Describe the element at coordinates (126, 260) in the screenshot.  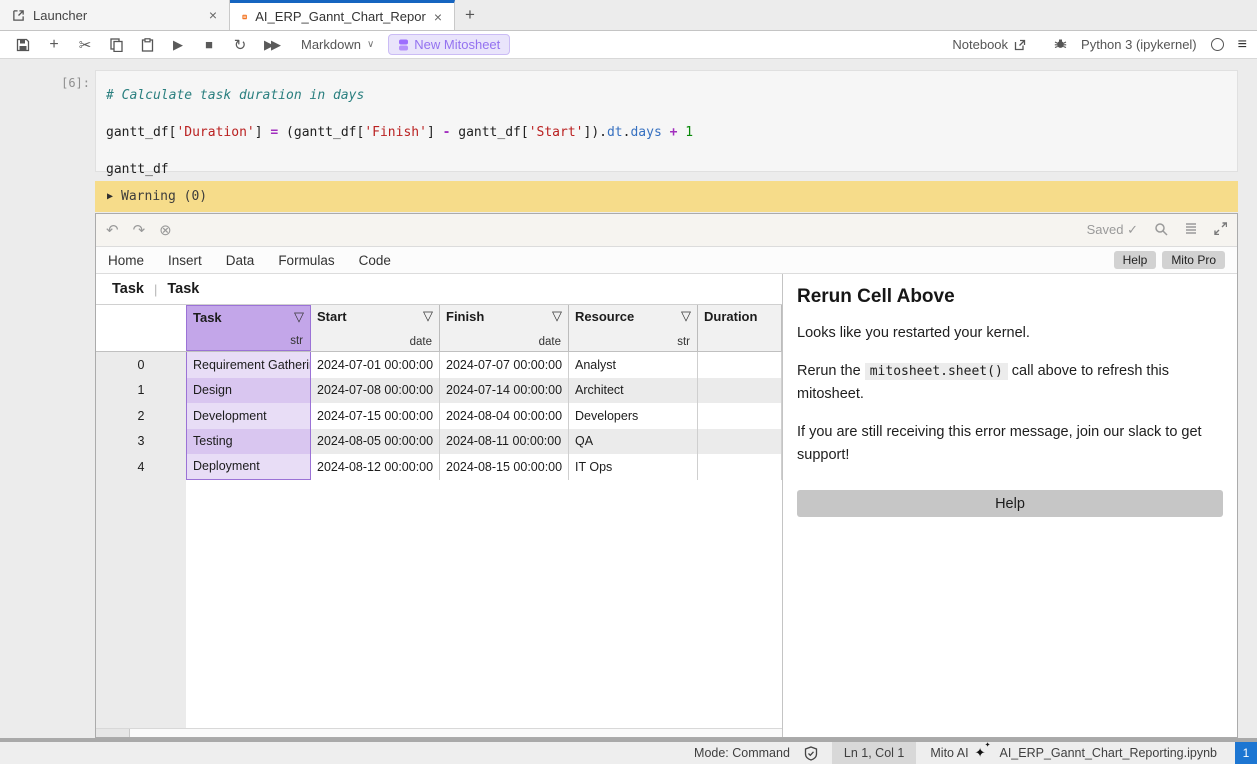
I see `menu-item-home: Home` at that location.